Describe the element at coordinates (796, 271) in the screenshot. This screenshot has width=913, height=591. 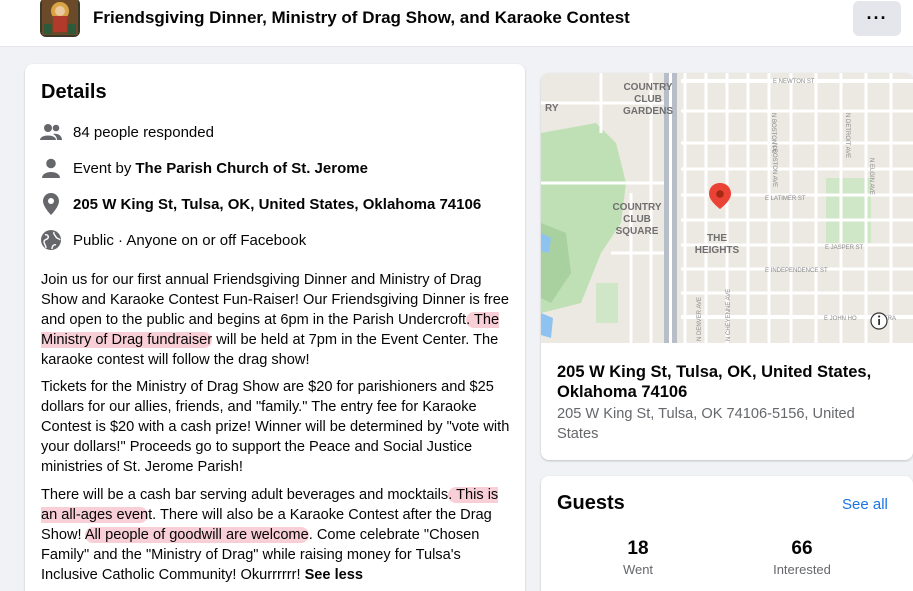
I see `map-street-label: E INDEPENDENCE ST` at that location.